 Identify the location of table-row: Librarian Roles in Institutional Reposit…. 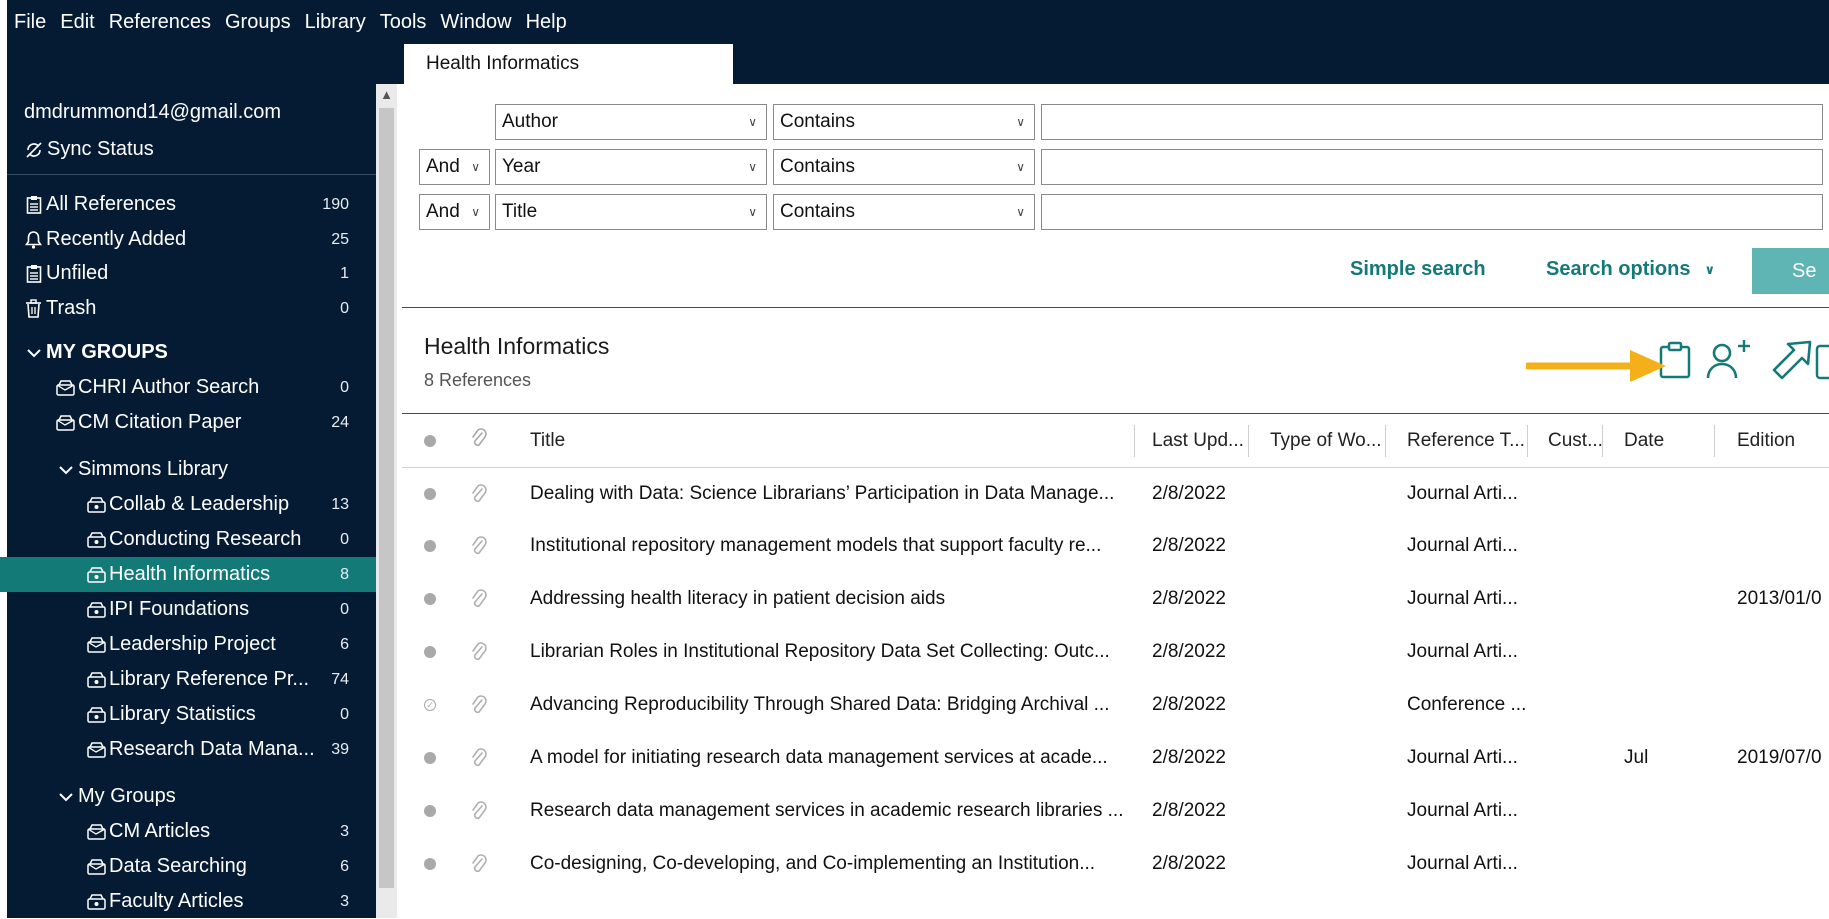
(1115, 652).